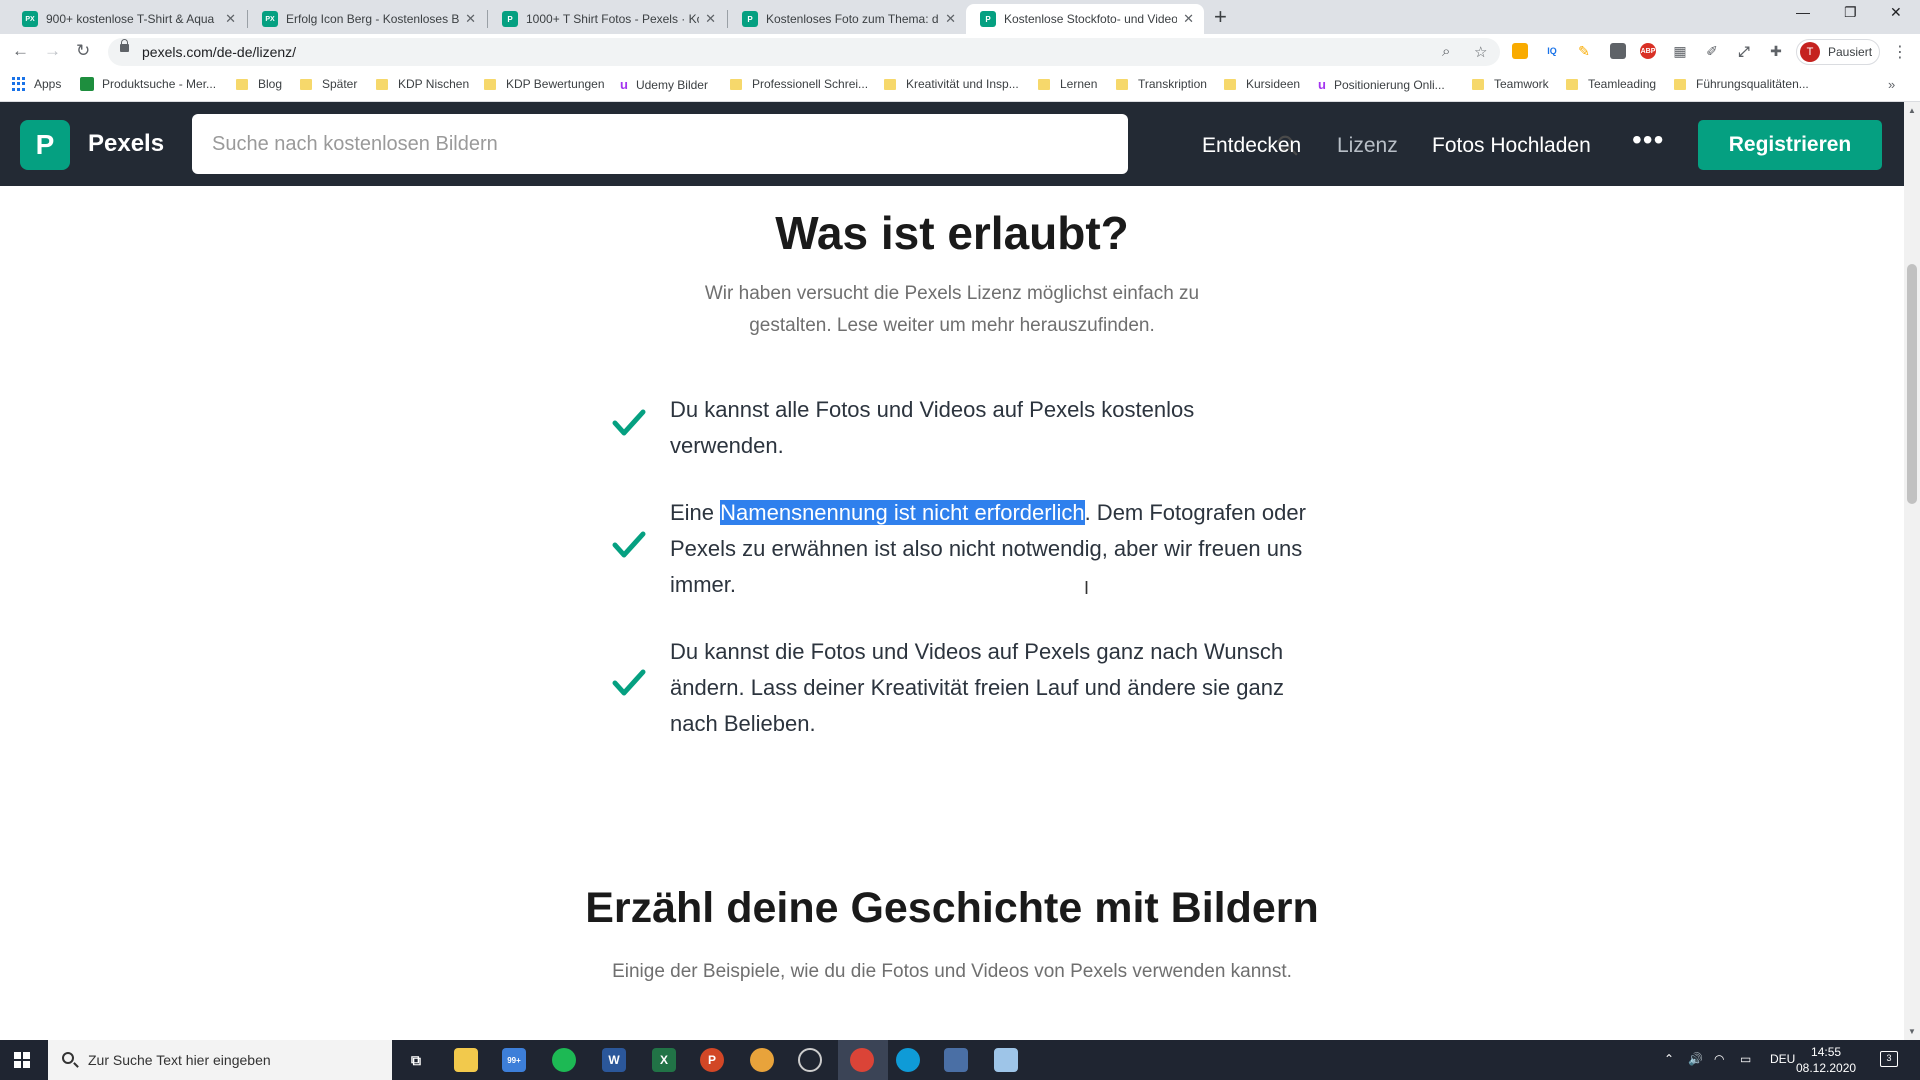 This screenshot has width=1920, height=1080. I want to click on pexels-logo: P, so click(45, 145).